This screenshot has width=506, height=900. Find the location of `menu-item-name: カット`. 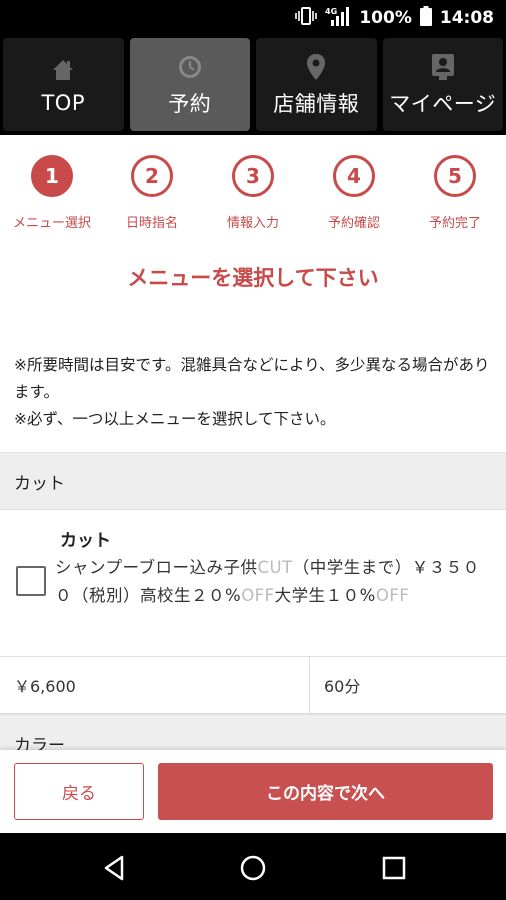

menu-item-name: カット is located at coordinates (85, 541).